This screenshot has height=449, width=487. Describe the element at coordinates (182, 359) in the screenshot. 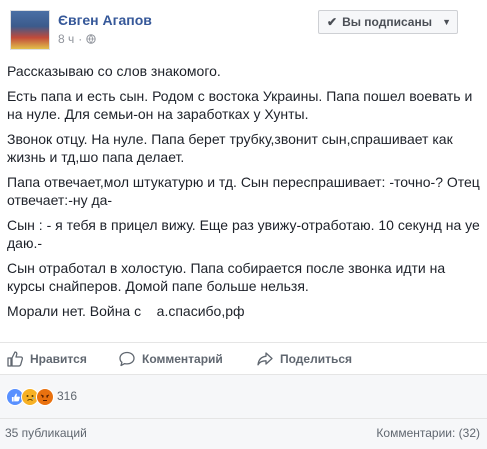

I see `comment-label: Комментарий` at that location.